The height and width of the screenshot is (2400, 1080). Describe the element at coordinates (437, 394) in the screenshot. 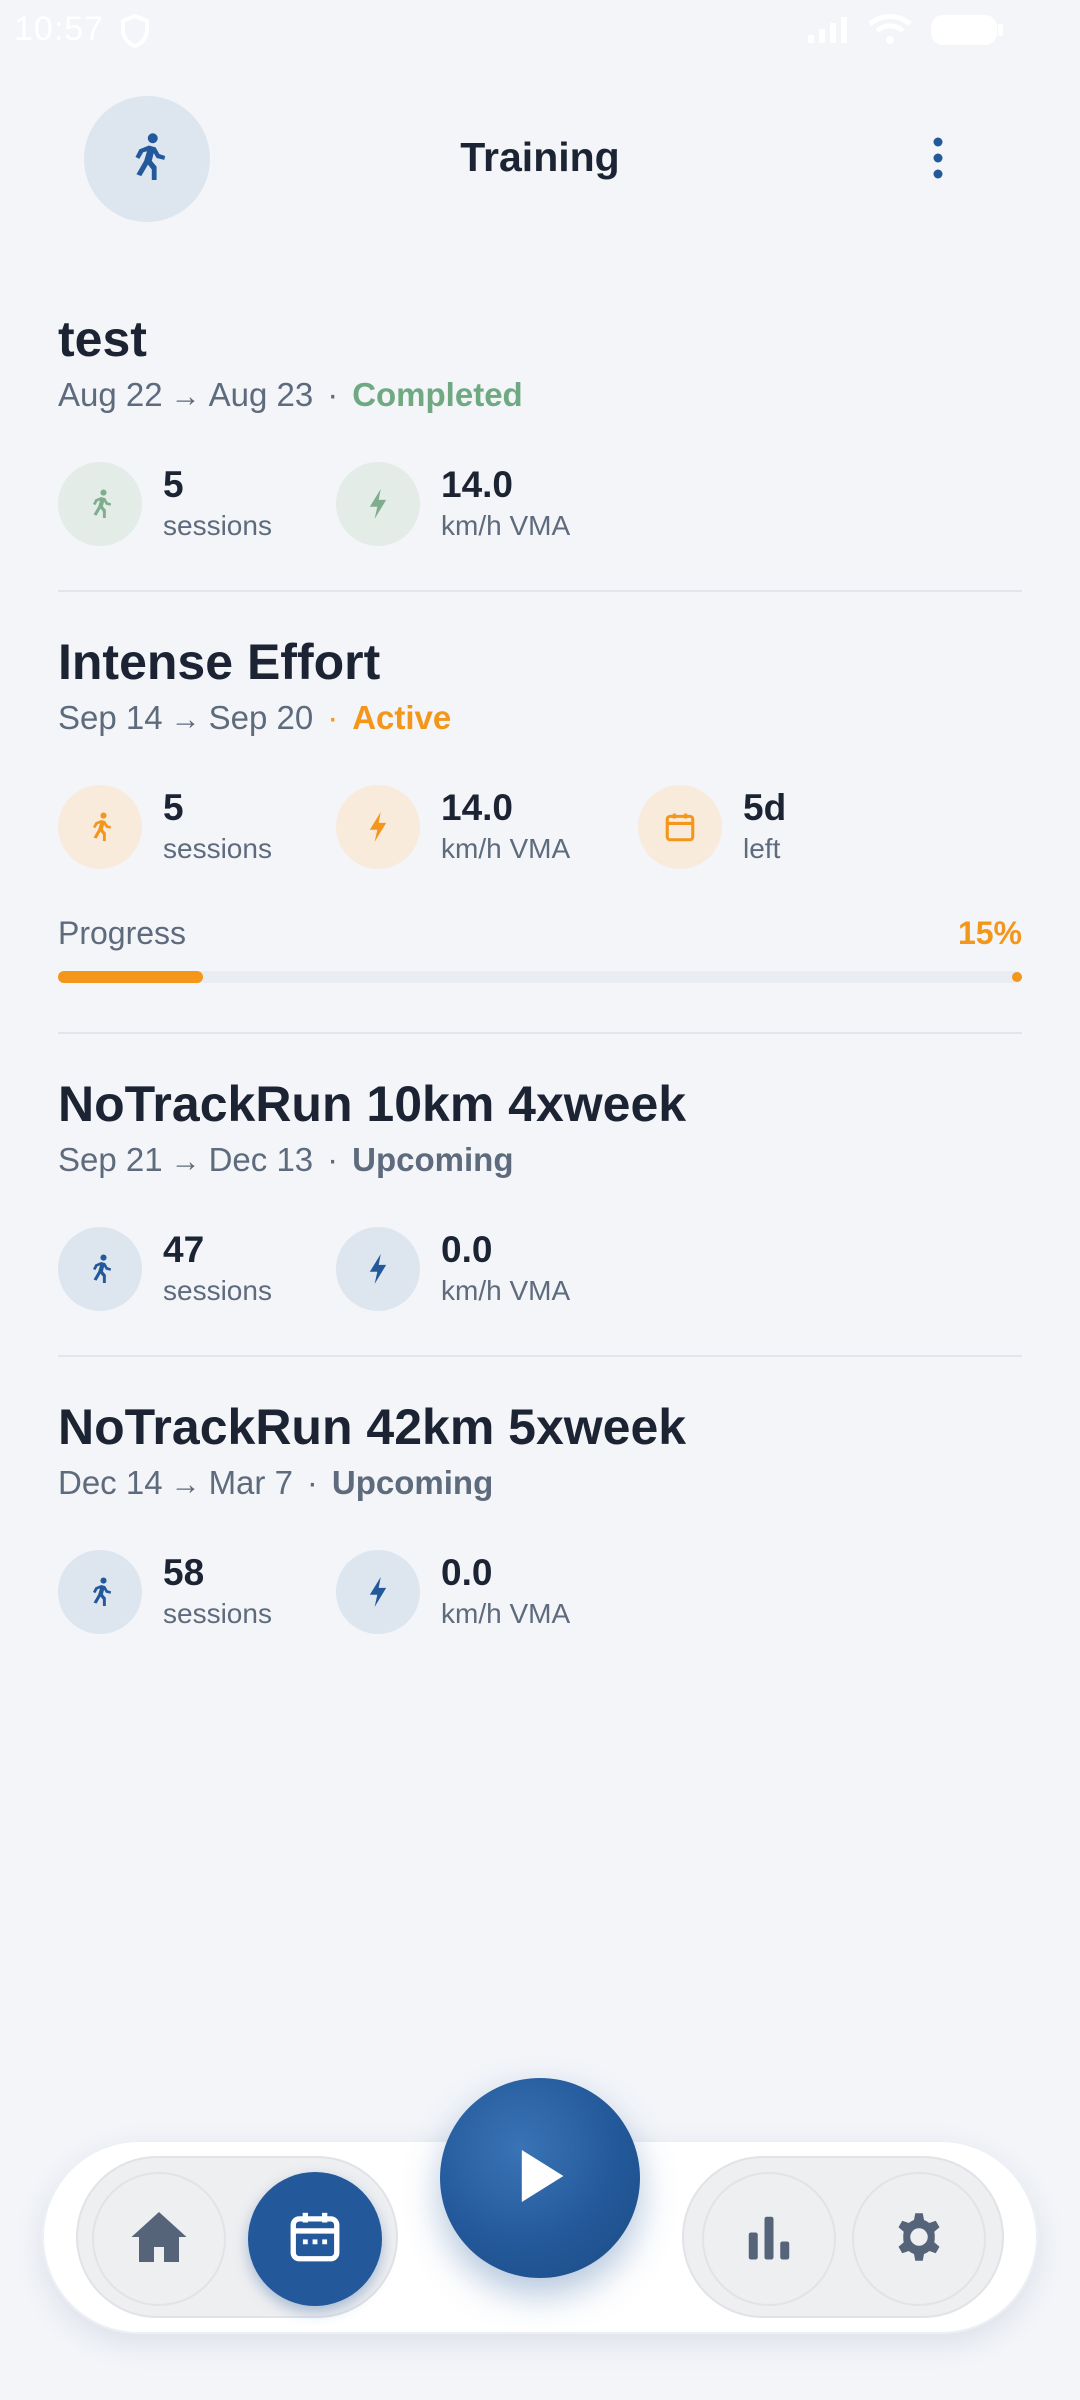

I see `plan-status: Completed` at that location.